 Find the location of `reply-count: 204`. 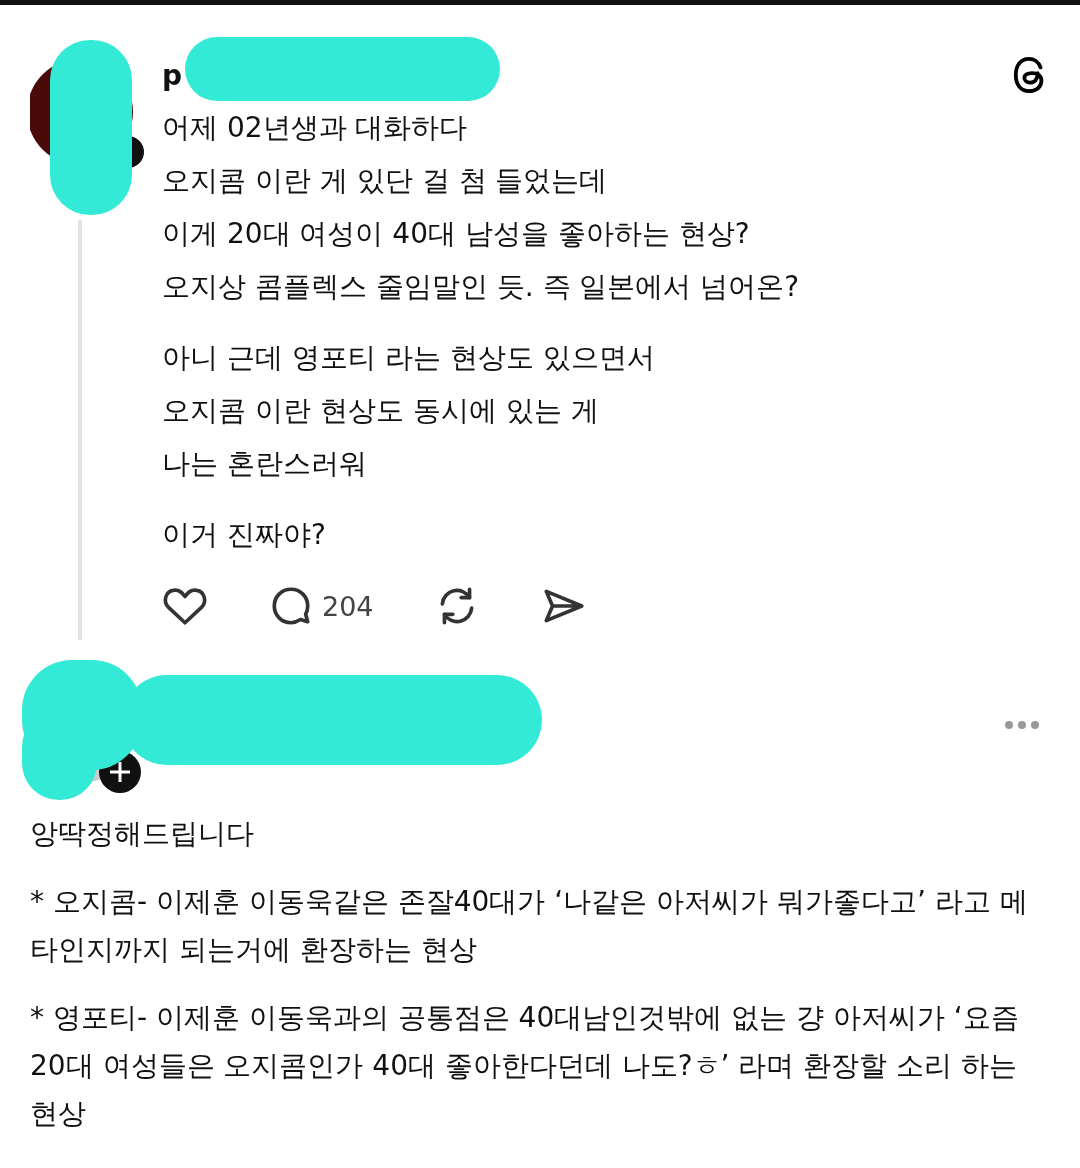

reply-count: 204 is located at coordinates (348, 606).